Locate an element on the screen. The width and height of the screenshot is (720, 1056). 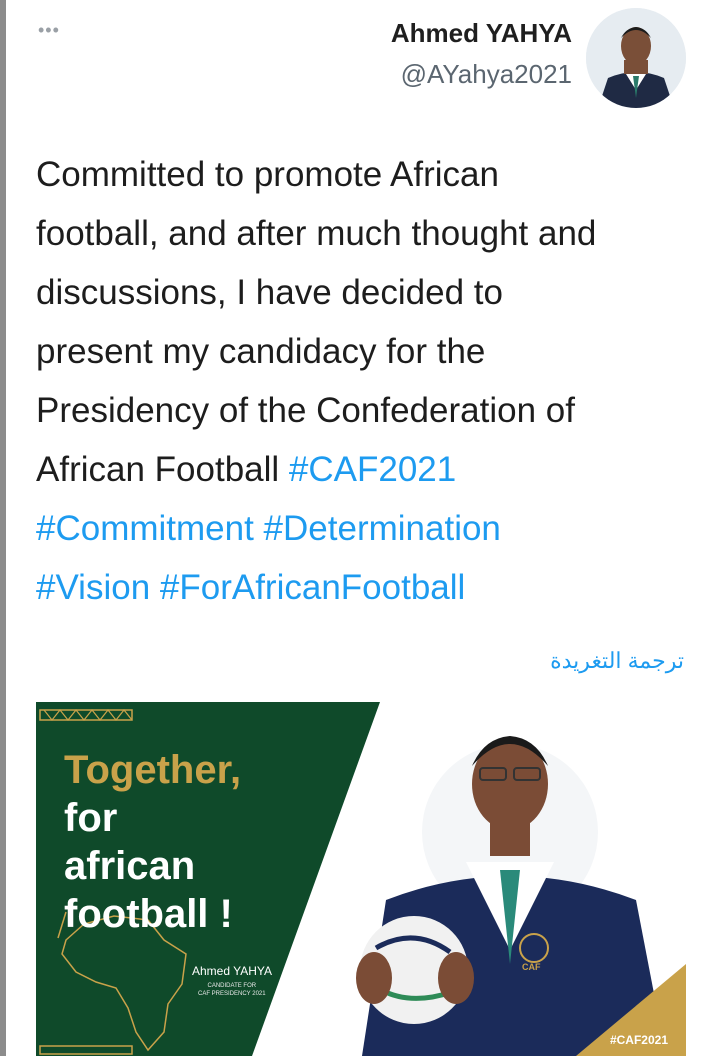
poster-candidate-name: Ahmed YAHYA is located at coordinates (232, 971).